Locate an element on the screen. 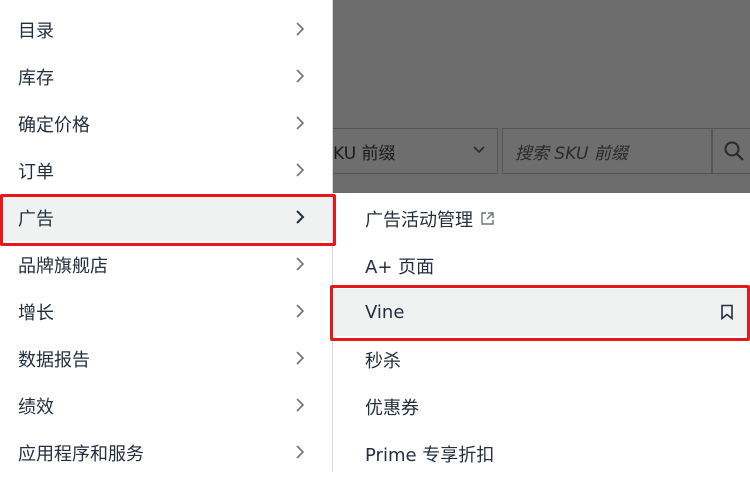  menu-item-label: 目录 is located at coordinates (36, 31).